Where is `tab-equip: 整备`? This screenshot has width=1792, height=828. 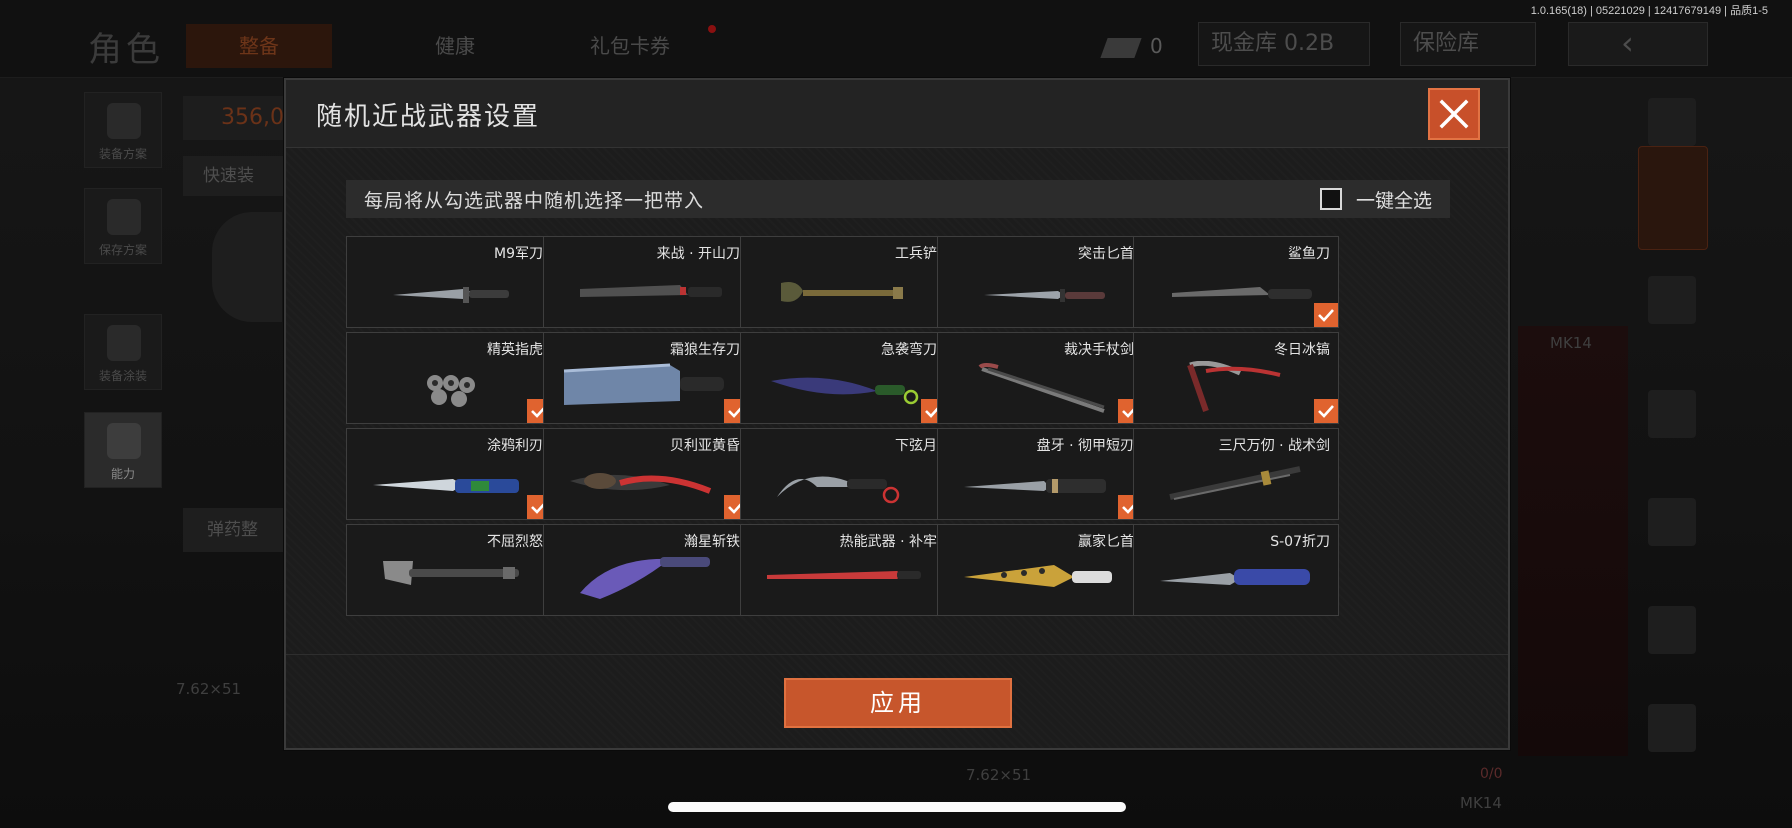 tab-equip: 整备 is located at coordinates (259, 46).